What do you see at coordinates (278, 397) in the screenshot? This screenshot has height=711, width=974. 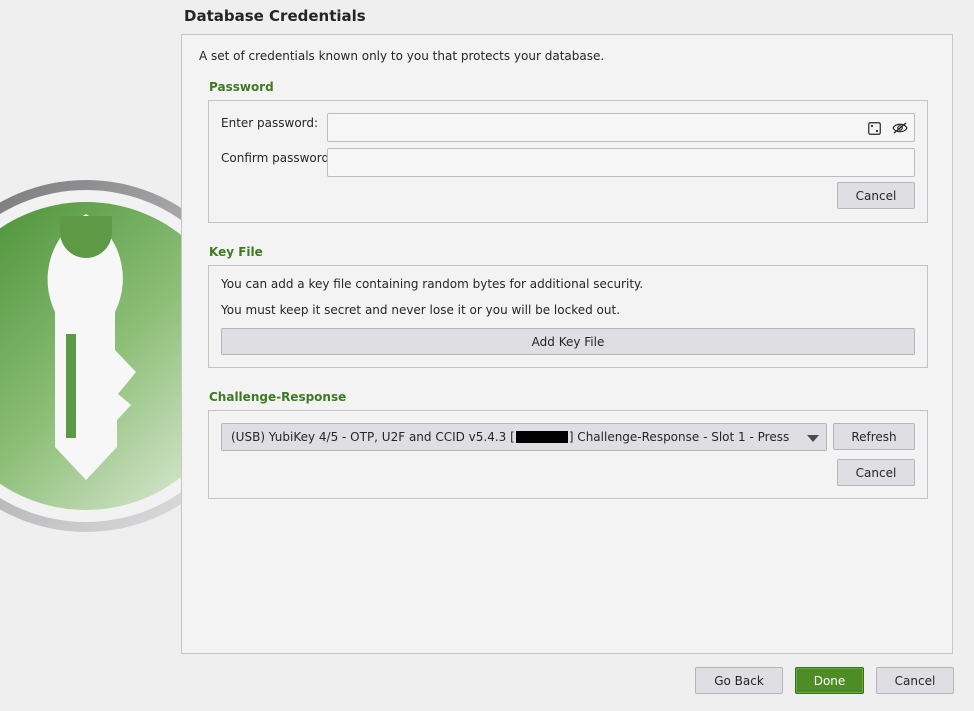 I see `challenge-response-section-title: Challenge-Response` at bounding box center [278, 397].